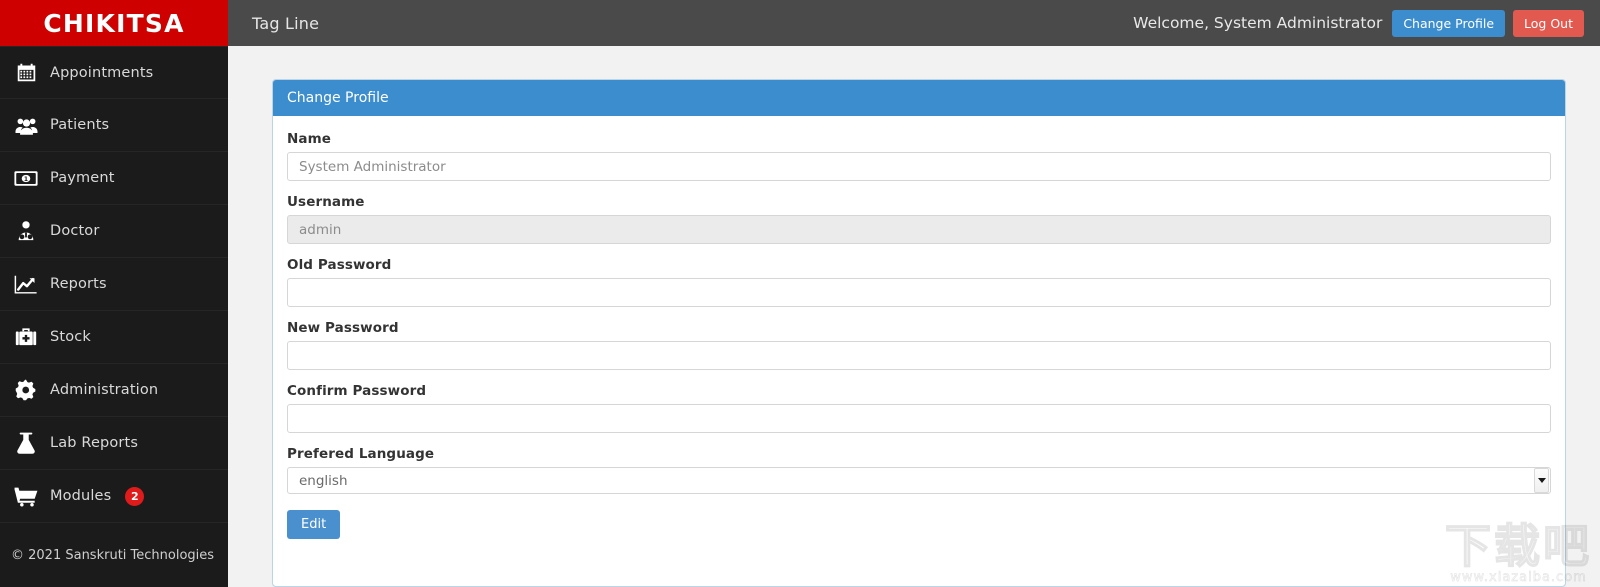 This screenshot has width=1600, height=587. I want to click on brand-name: CHIKITSA, so click(114, 23).